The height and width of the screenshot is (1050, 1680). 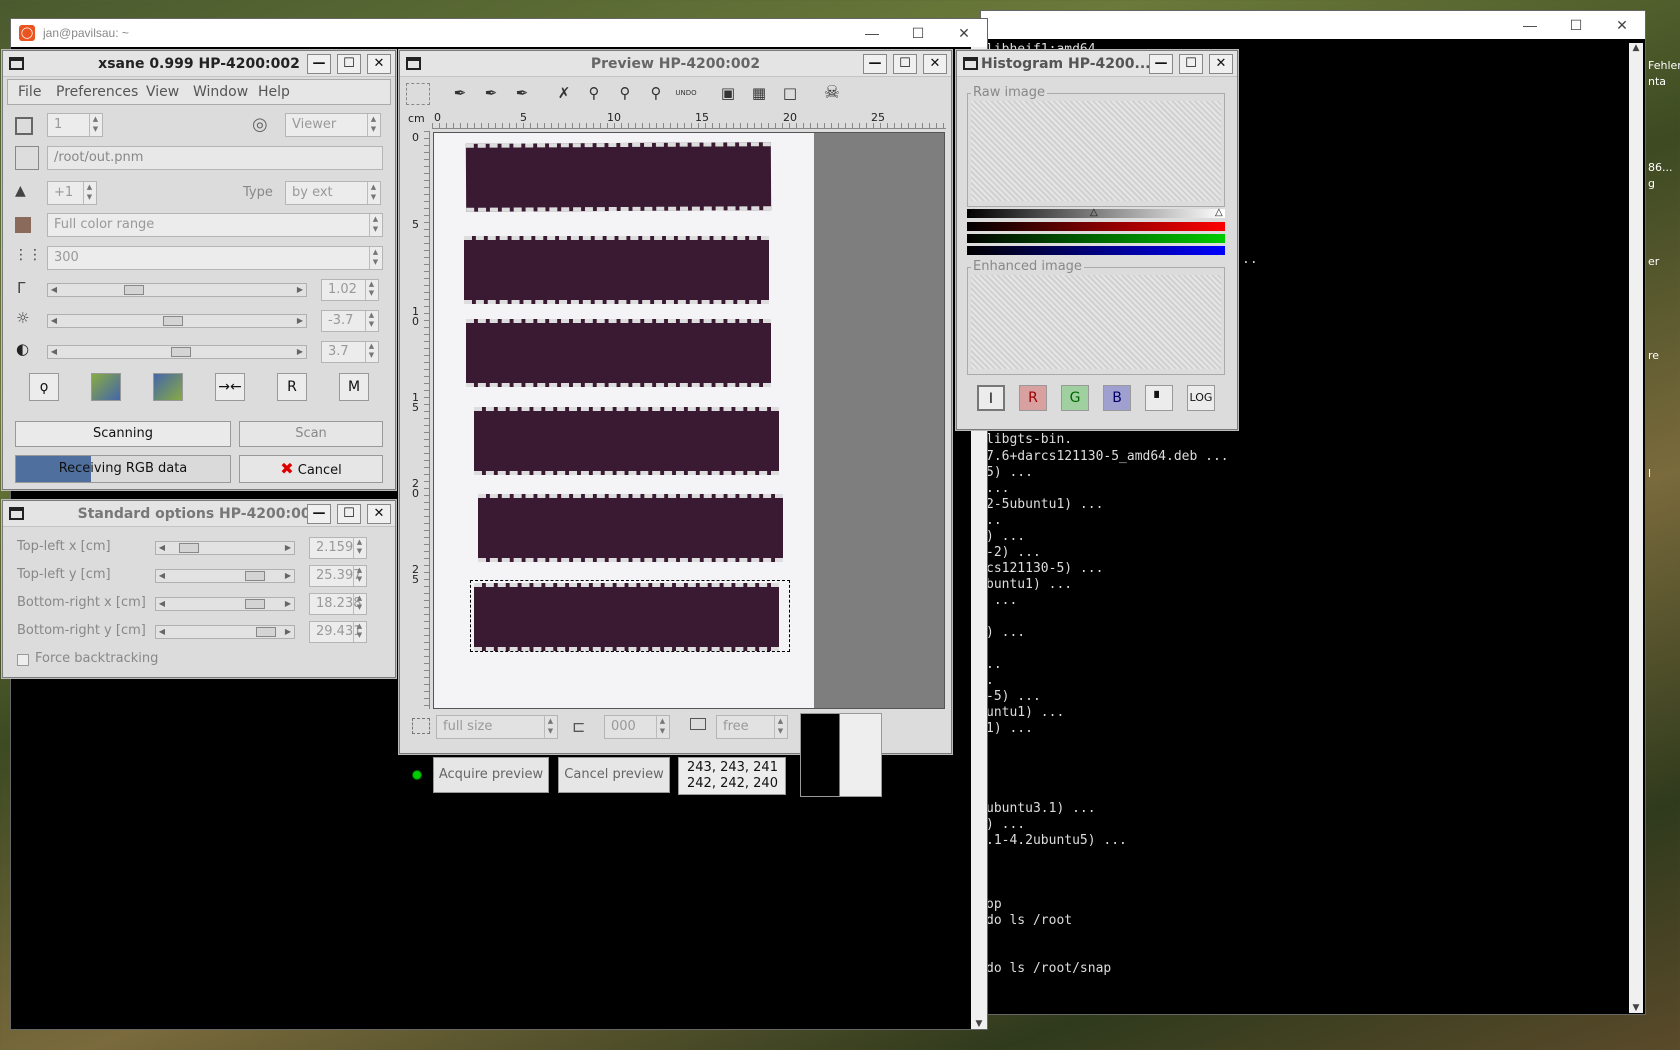 What do you see at coordinates (780, 727) in the screenshot?
I see `ratio-arrow: ▲ ▼` at bounding box center [780, 727].